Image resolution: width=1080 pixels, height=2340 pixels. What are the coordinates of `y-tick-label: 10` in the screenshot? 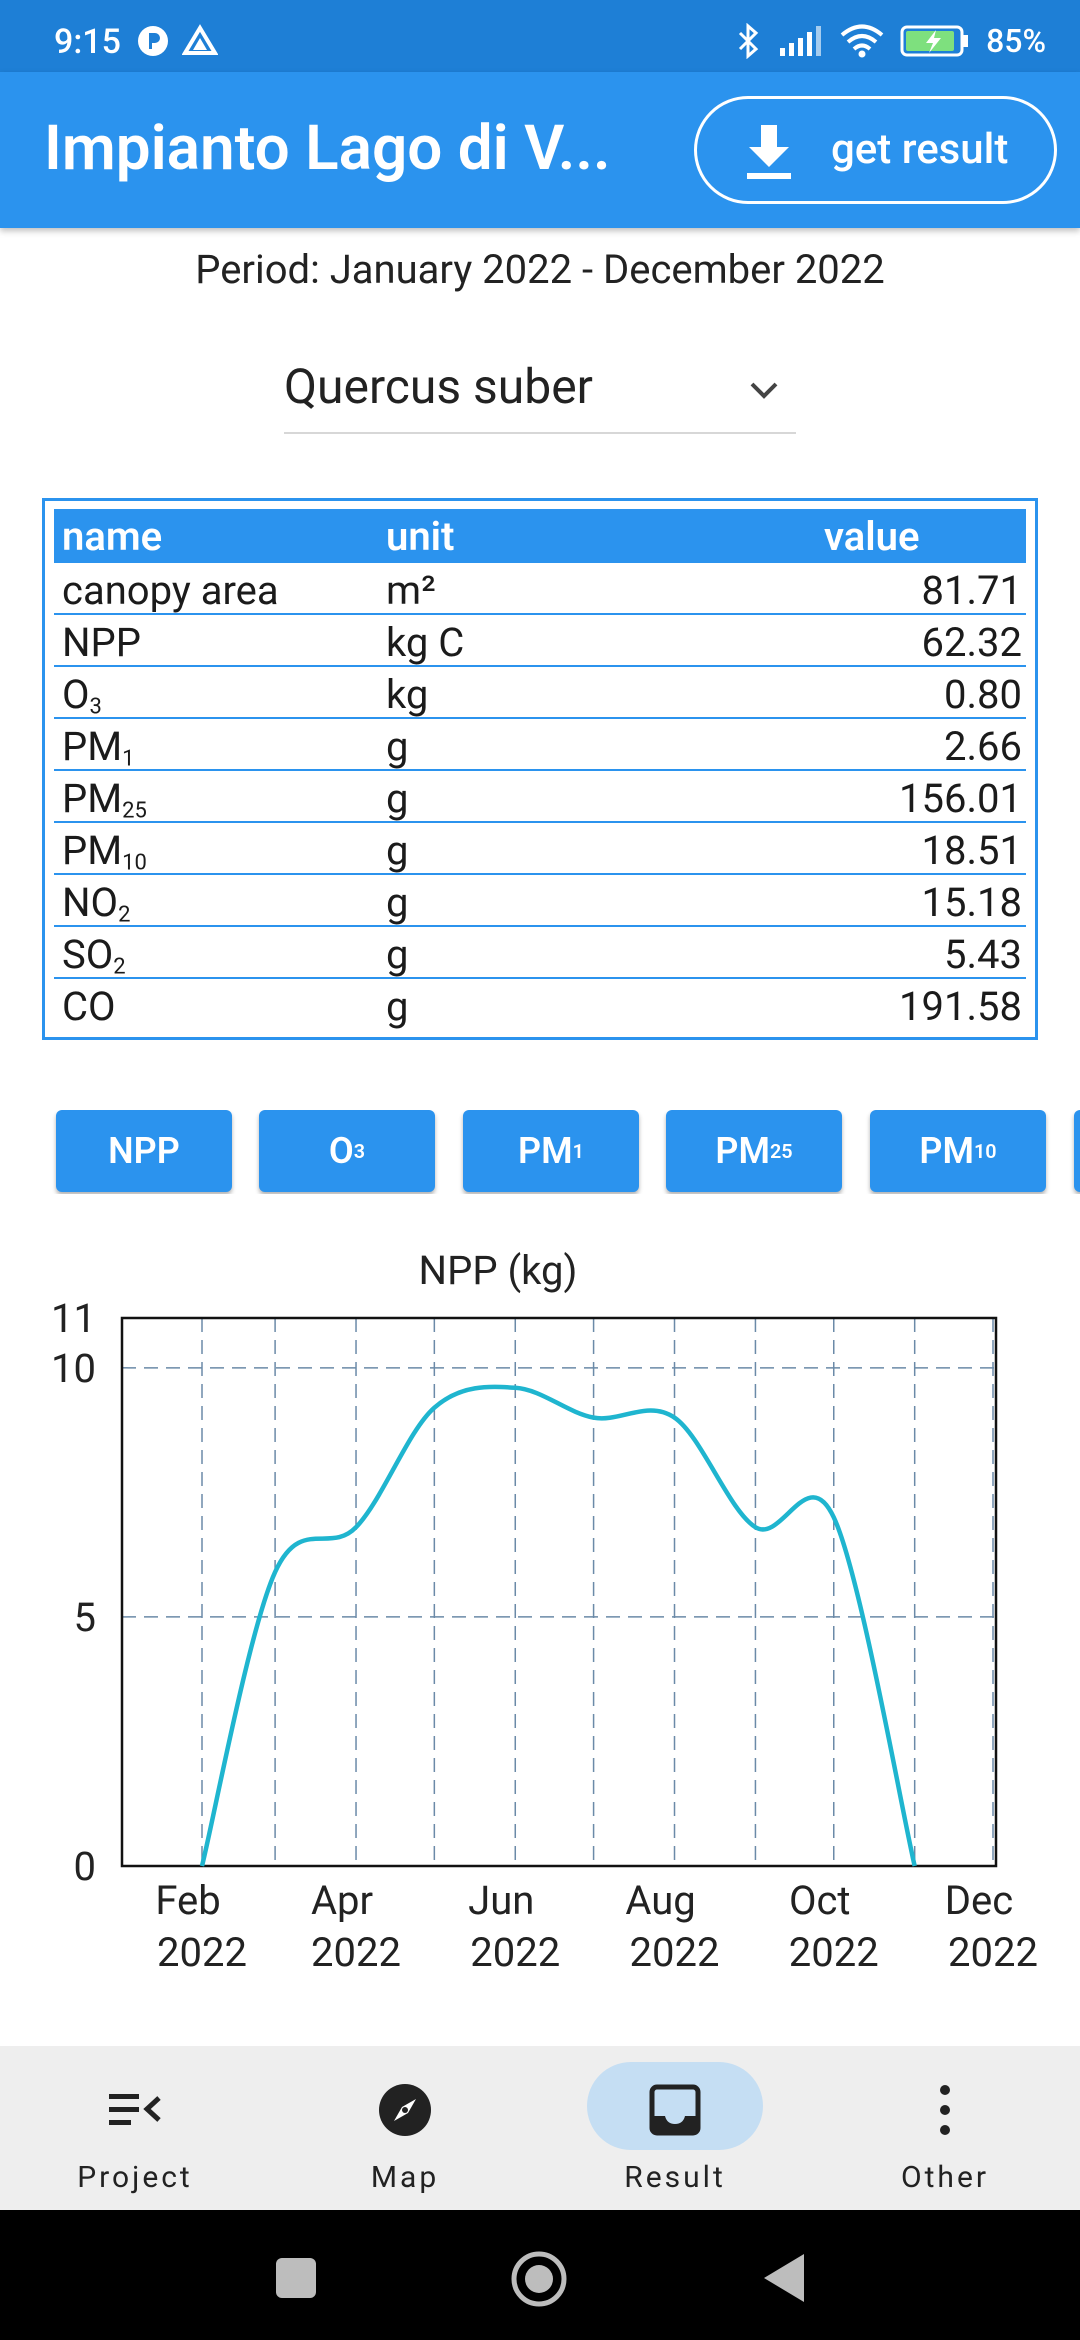 It's located at (73, 1368).